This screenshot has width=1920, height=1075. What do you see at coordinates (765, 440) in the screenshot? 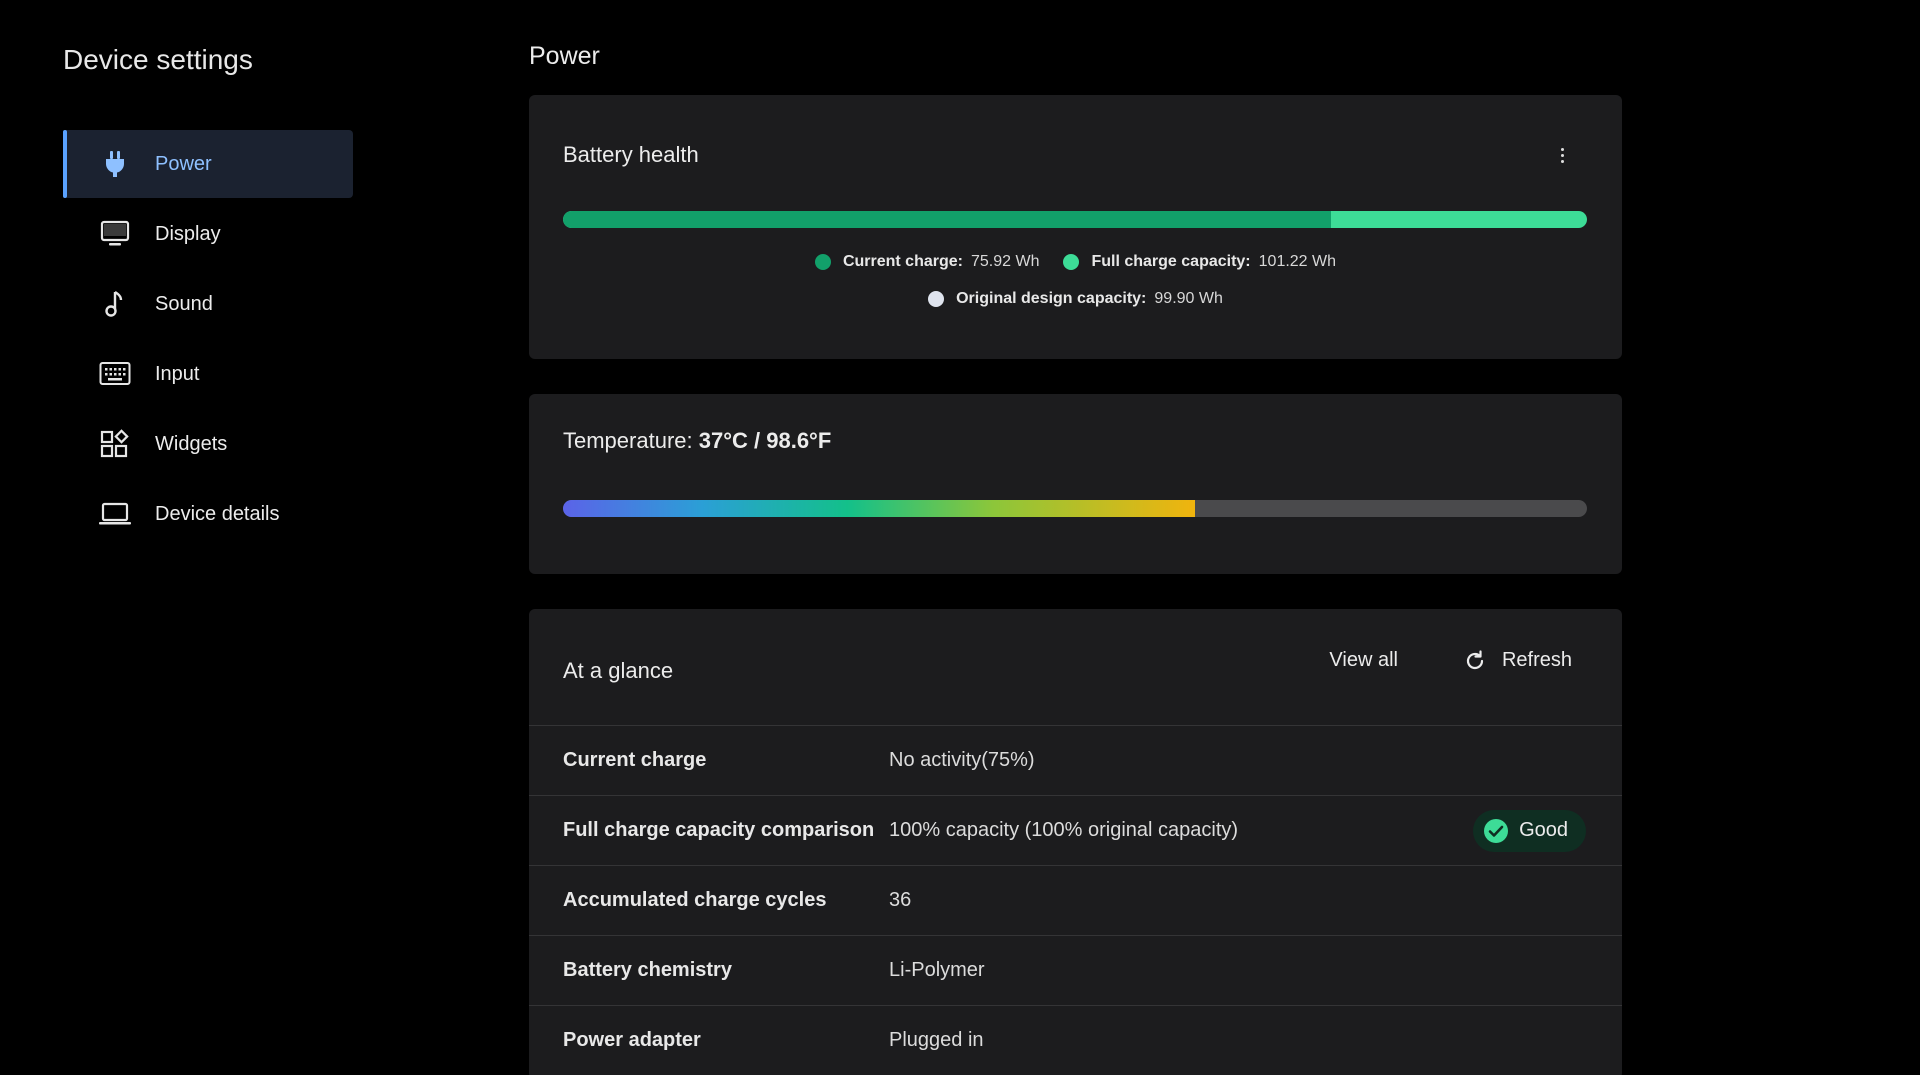
I see `temperature-value: 37°C / 98.6°F` at bounding box center [765, 440].